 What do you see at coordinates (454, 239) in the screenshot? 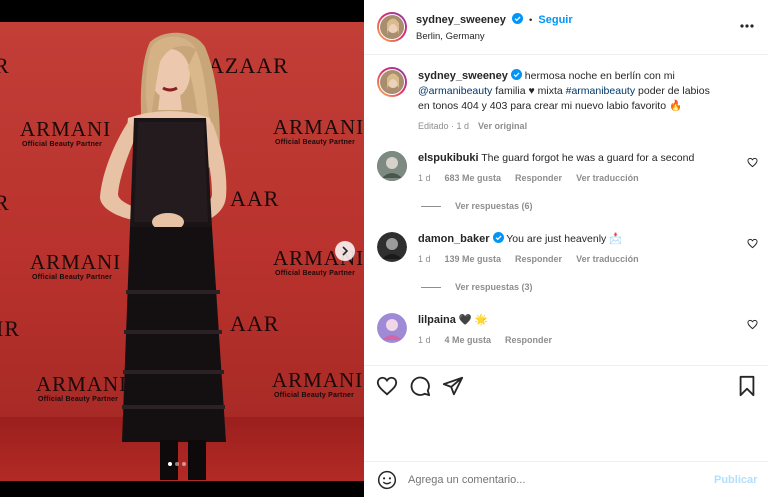
I see `comment-username: damon_baker` at bounding box center [454, 239].